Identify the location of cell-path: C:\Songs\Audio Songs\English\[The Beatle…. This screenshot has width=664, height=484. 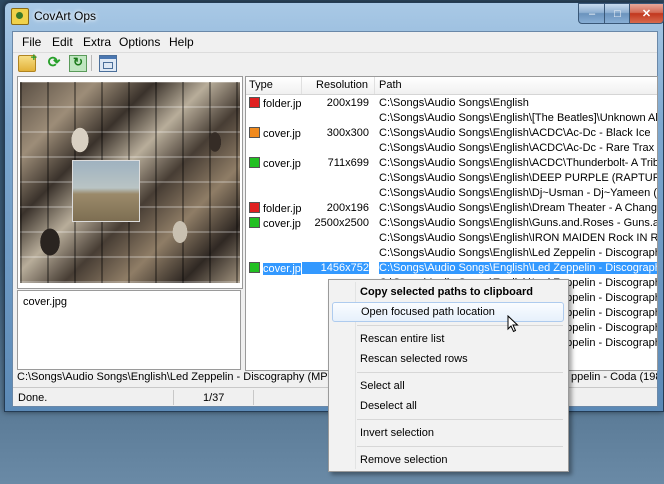
(518, 118).